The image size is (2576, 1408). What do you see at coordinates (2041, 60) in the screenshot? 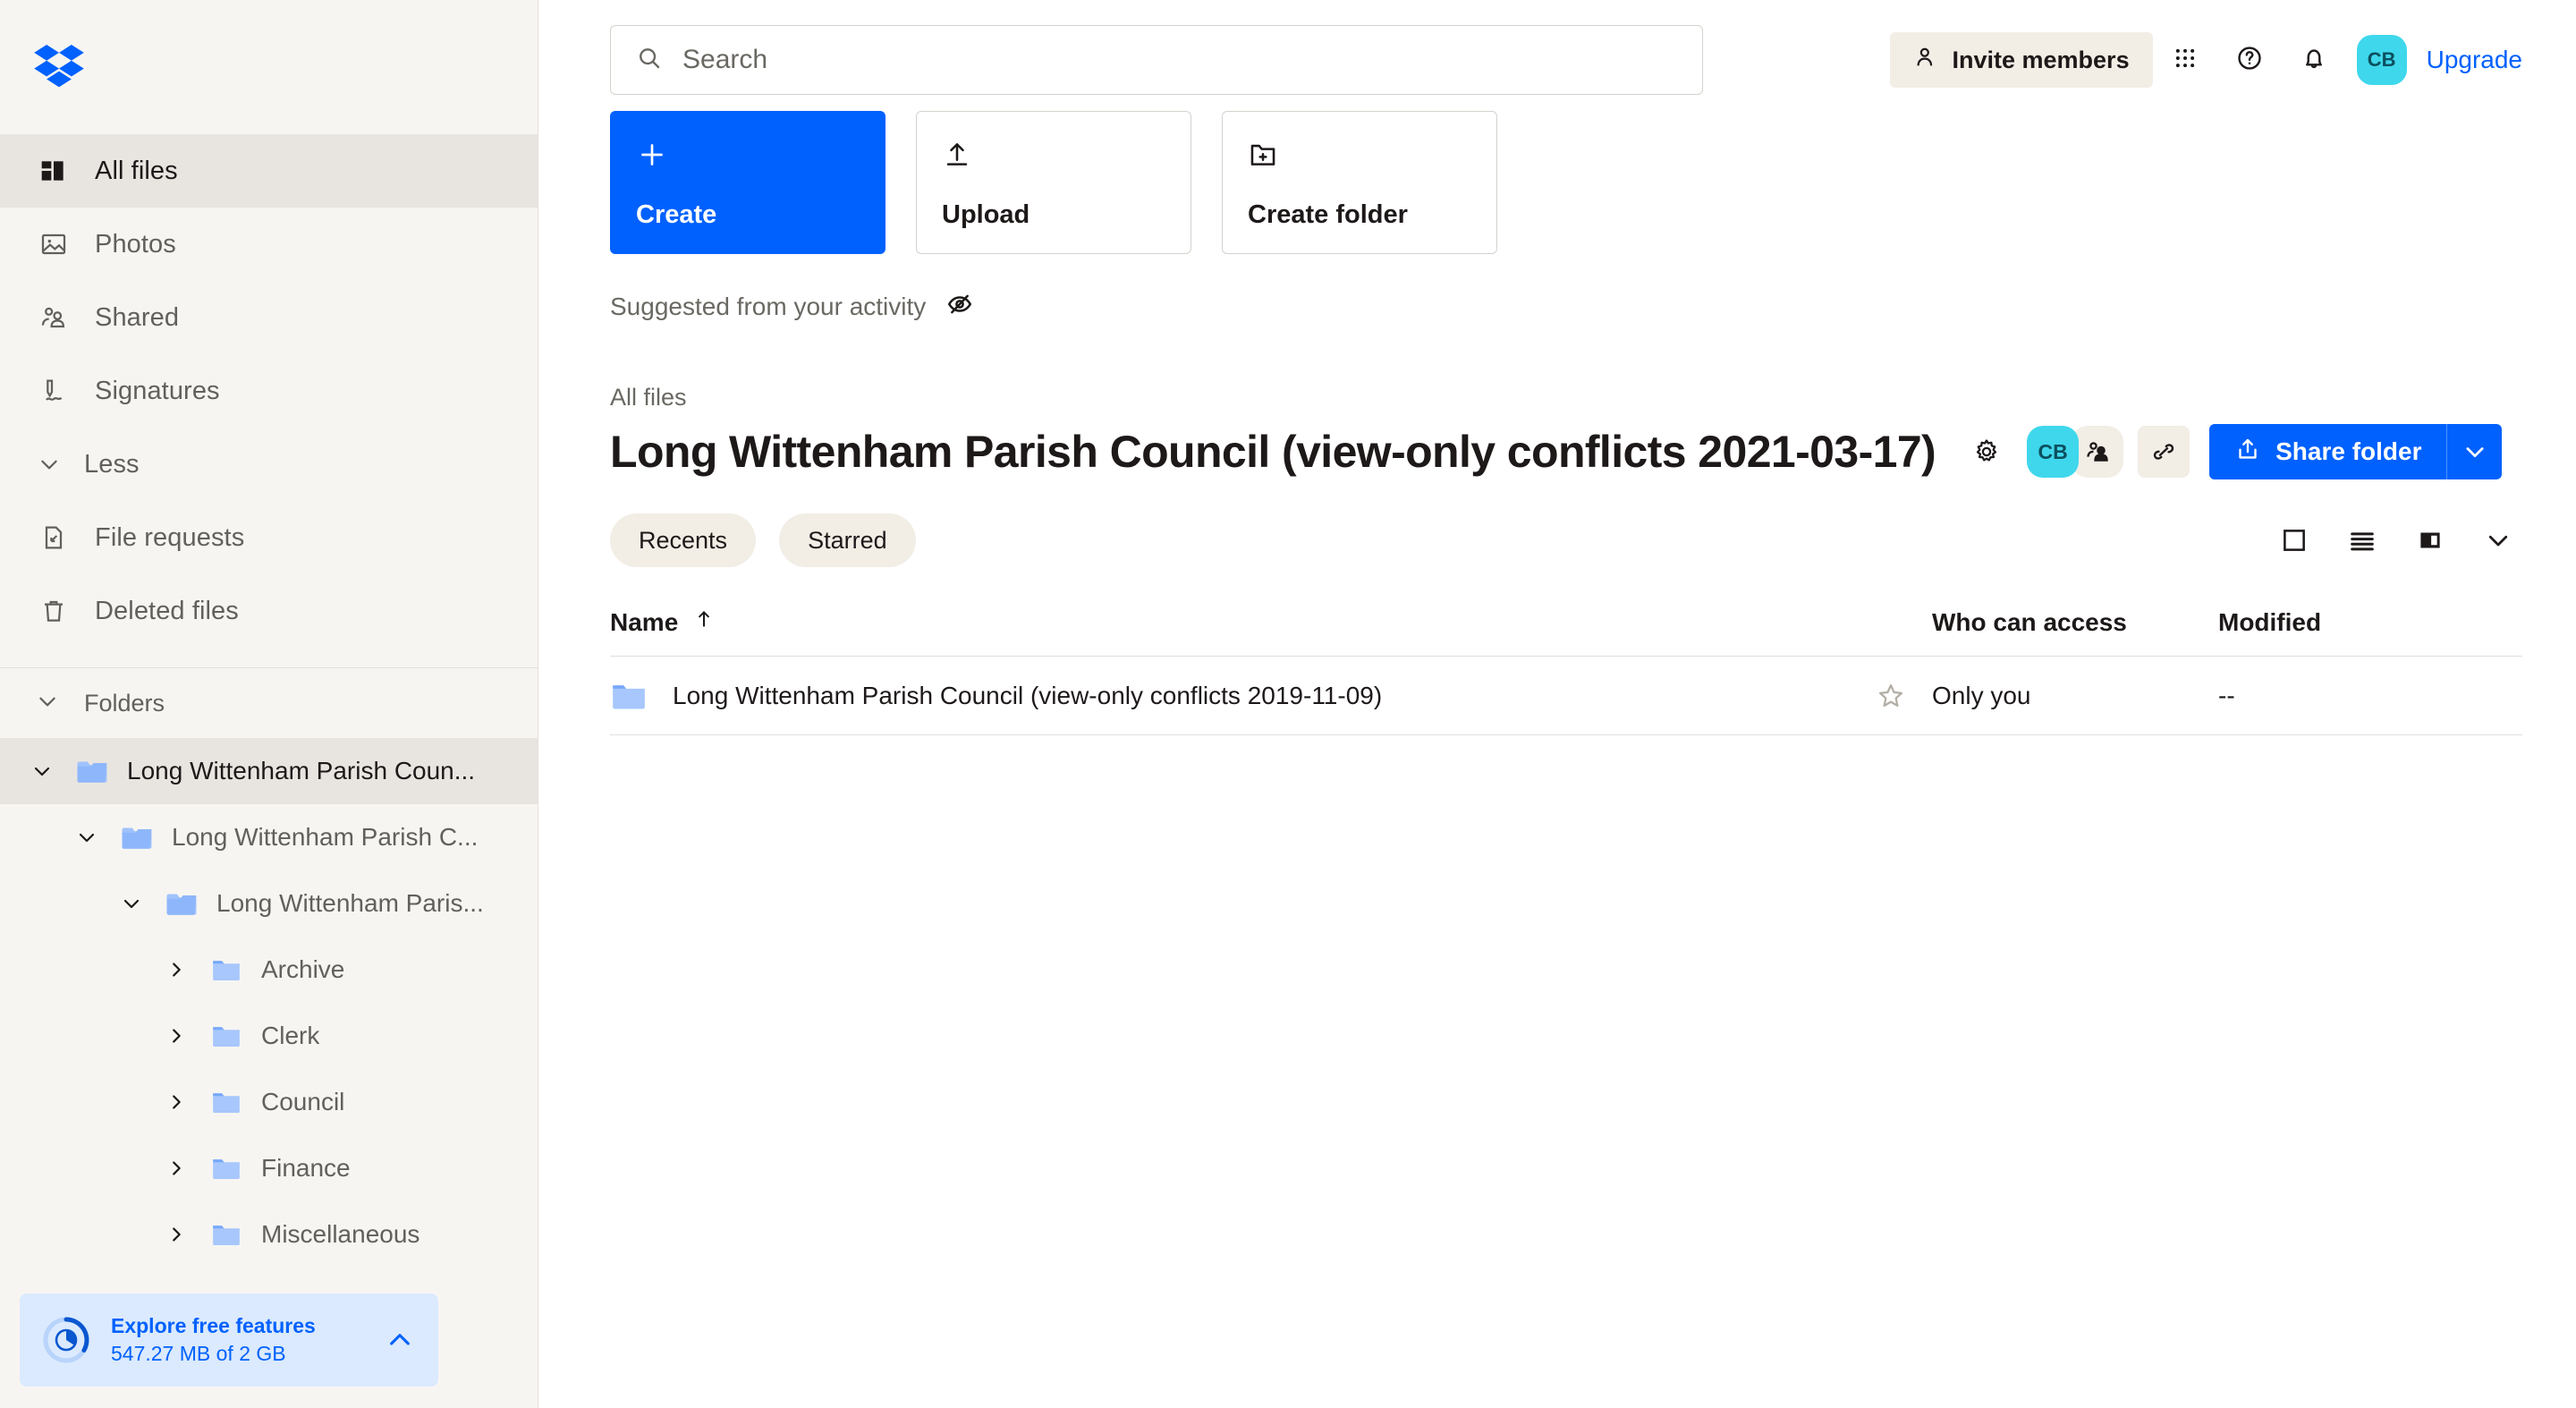
I see `invite-members-label: Invite members` at bounding box center [2041, 60].